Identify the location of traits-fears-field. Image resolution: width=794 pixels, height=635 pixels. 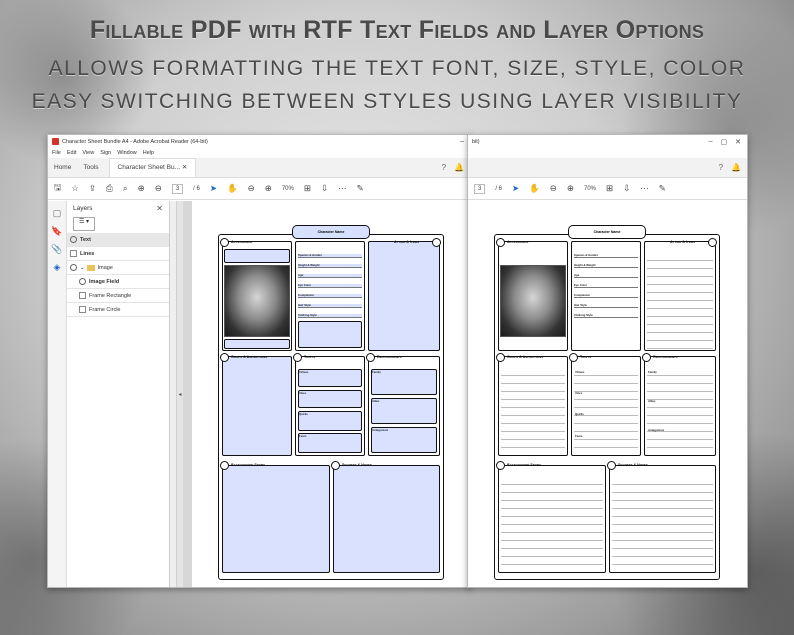
(330, 443).